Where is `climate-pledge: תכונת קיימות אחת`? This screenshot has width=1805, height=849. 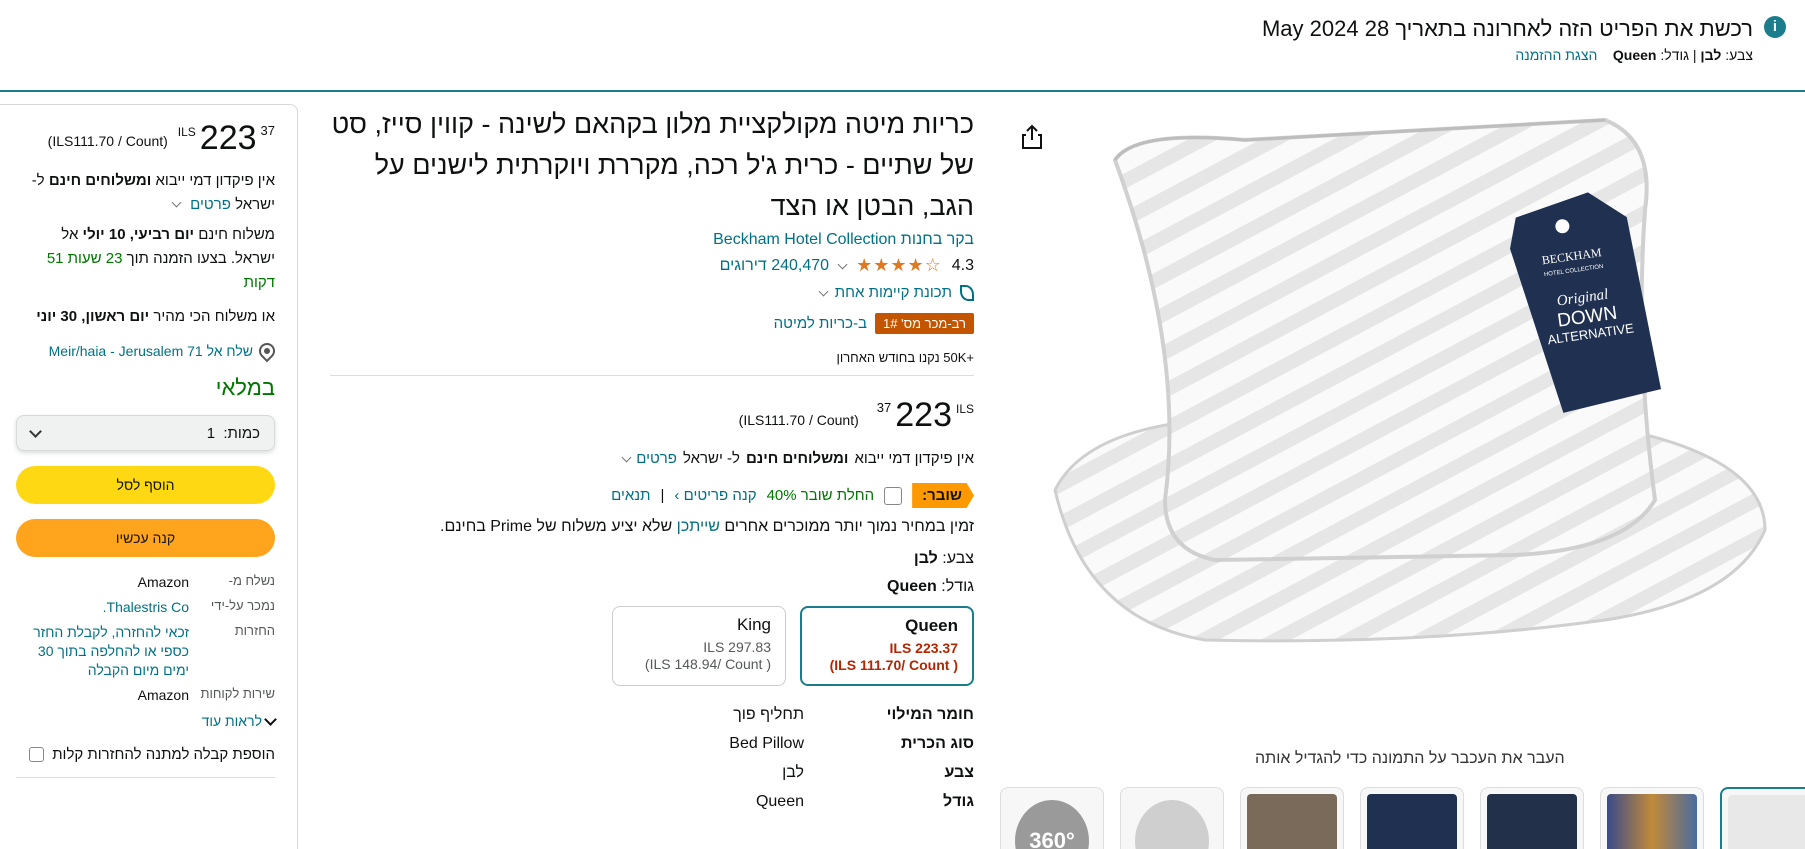
climate-pledge: תכונת קיימות אחת is located at coordinates (652, 292).